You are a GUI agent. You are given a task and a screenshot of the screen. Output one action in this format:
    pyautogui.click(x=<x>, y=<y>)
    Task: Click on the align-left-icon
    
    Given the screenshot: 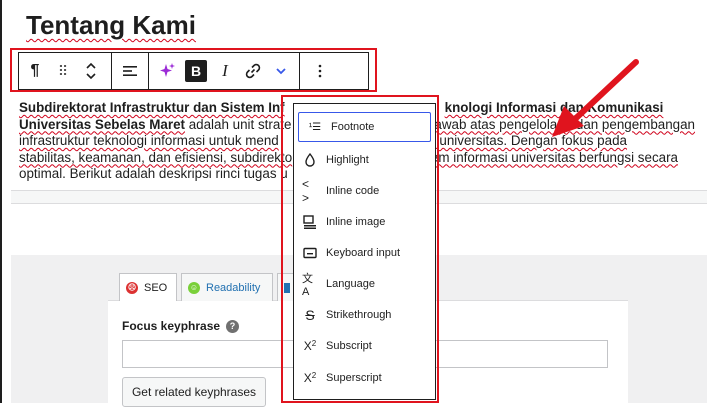 What is the action you would take?
    pyautogui.click(x=130, y=71)
    